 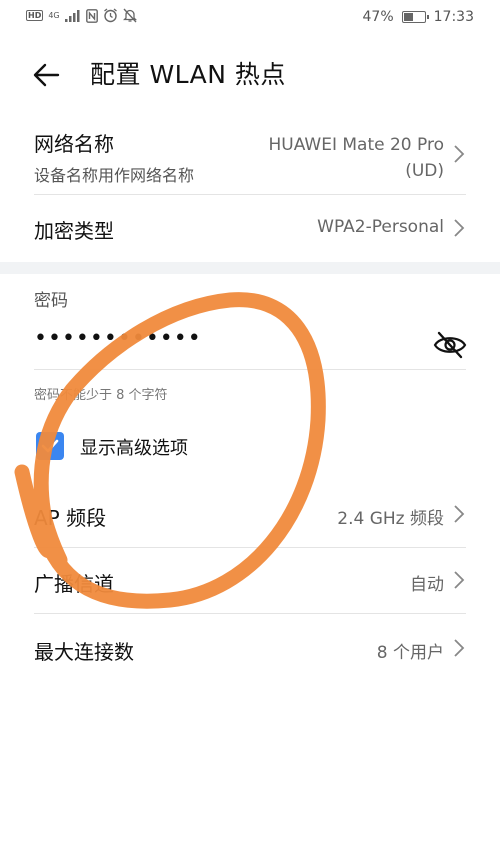 What do you see at coordinates (118, 338) in the screenshot?
I see `password-input: ••••••••••••` at bounding box center [118, 338].